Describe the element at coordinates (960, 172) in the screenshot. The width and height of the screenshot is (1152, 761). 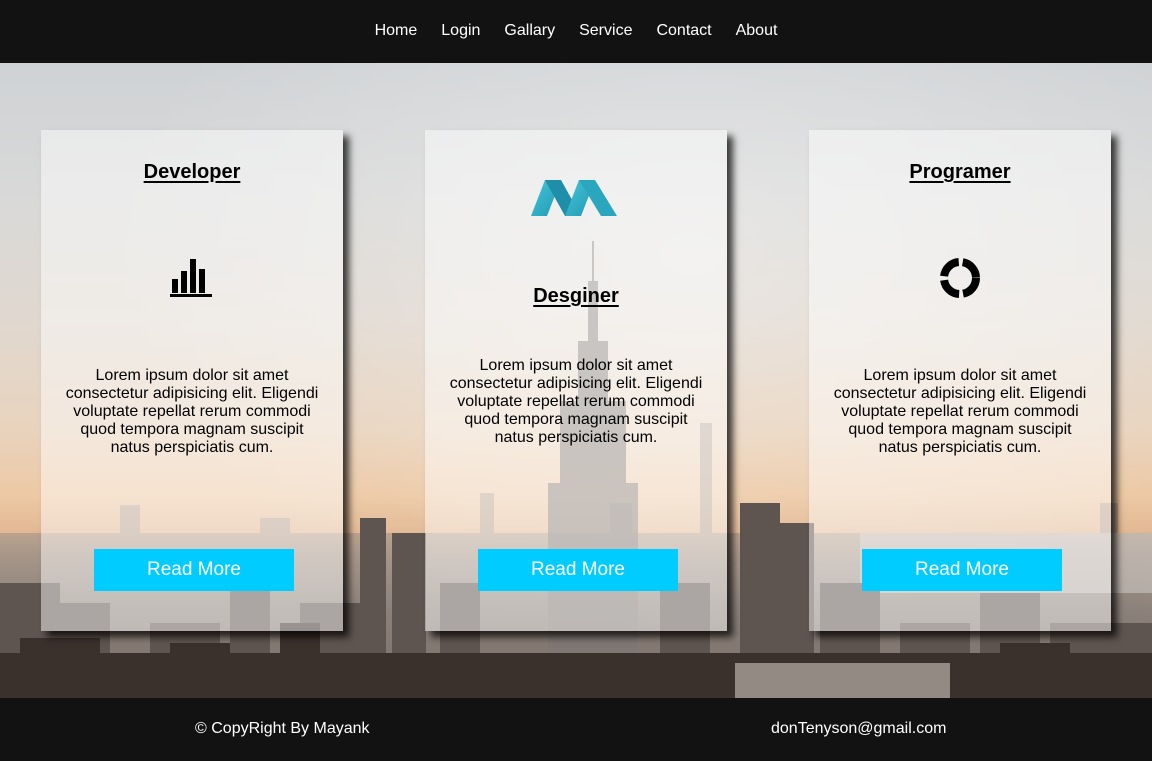
I see `card-title: Programer` at that location.